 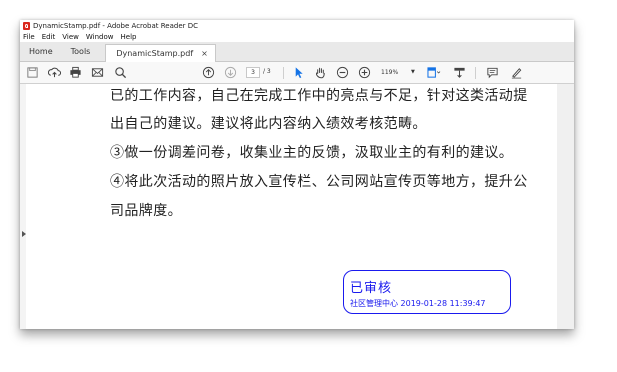 What do you see at coordinates (230, 72) in the screenshot?
I see `page-down-icon` at bounding box center [230, 72].